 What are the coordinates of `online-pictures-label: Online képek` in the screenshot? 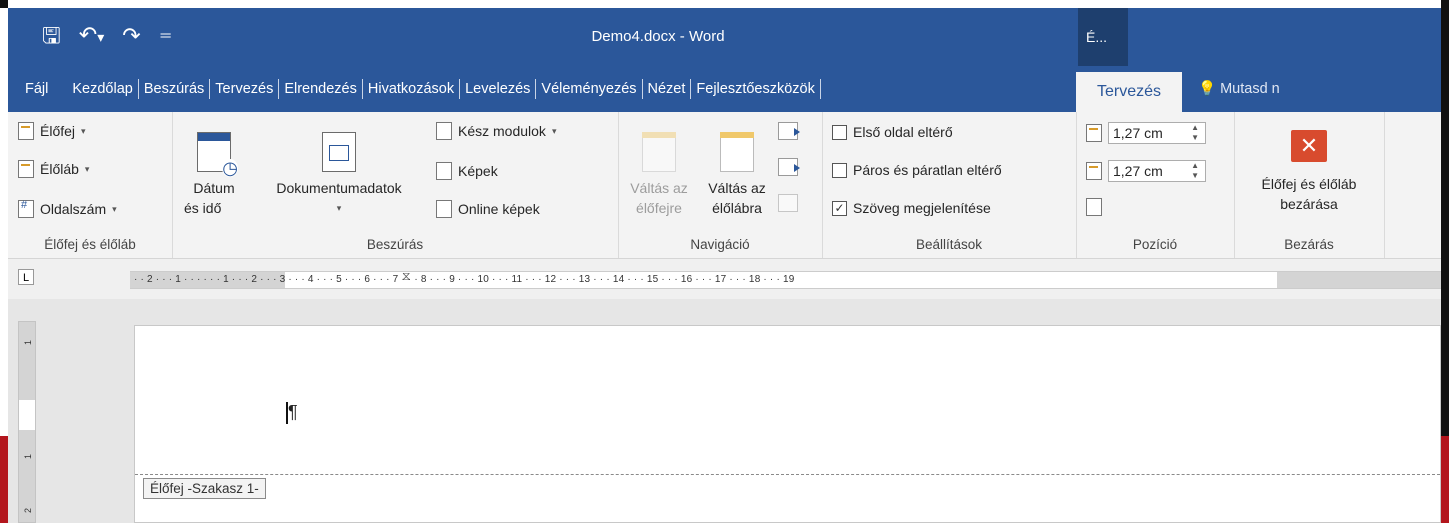 It's located at (499, 209).